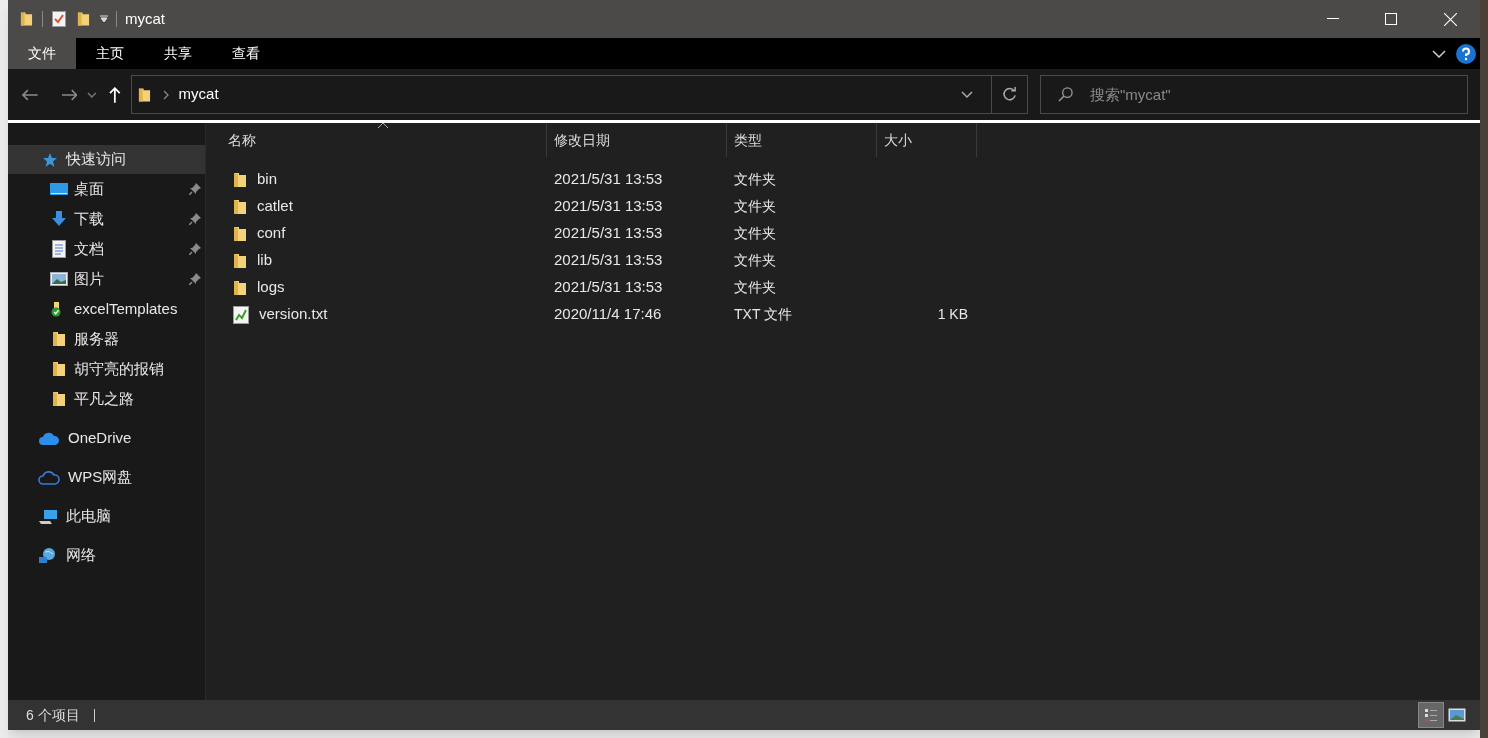  Describe the element at coordinates (114, 94) in the screenshot. I see `up-arrow-icon` at that location.